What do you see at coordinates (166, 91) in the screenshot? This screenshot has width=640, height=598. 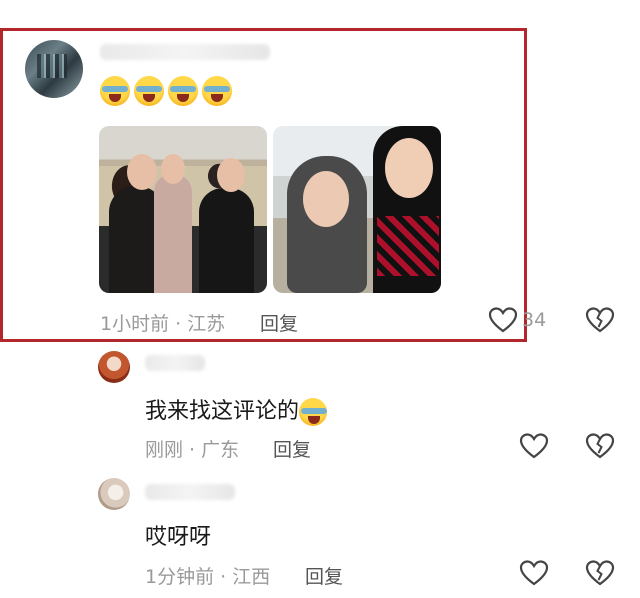 I see `emoji-row` at bounding box center [166, 91].